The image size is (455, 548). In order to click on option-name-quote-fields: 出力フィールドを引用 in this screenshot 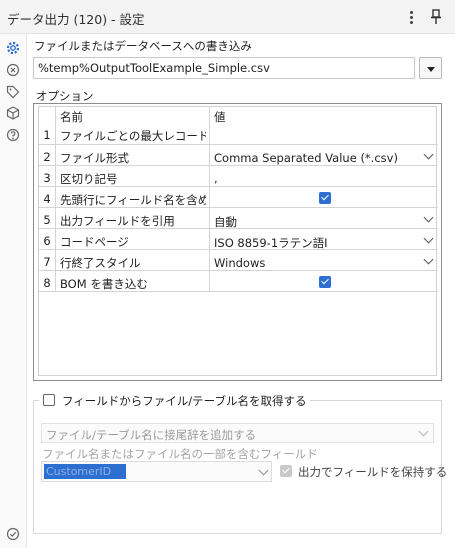, I will do `click(117, 221)`.